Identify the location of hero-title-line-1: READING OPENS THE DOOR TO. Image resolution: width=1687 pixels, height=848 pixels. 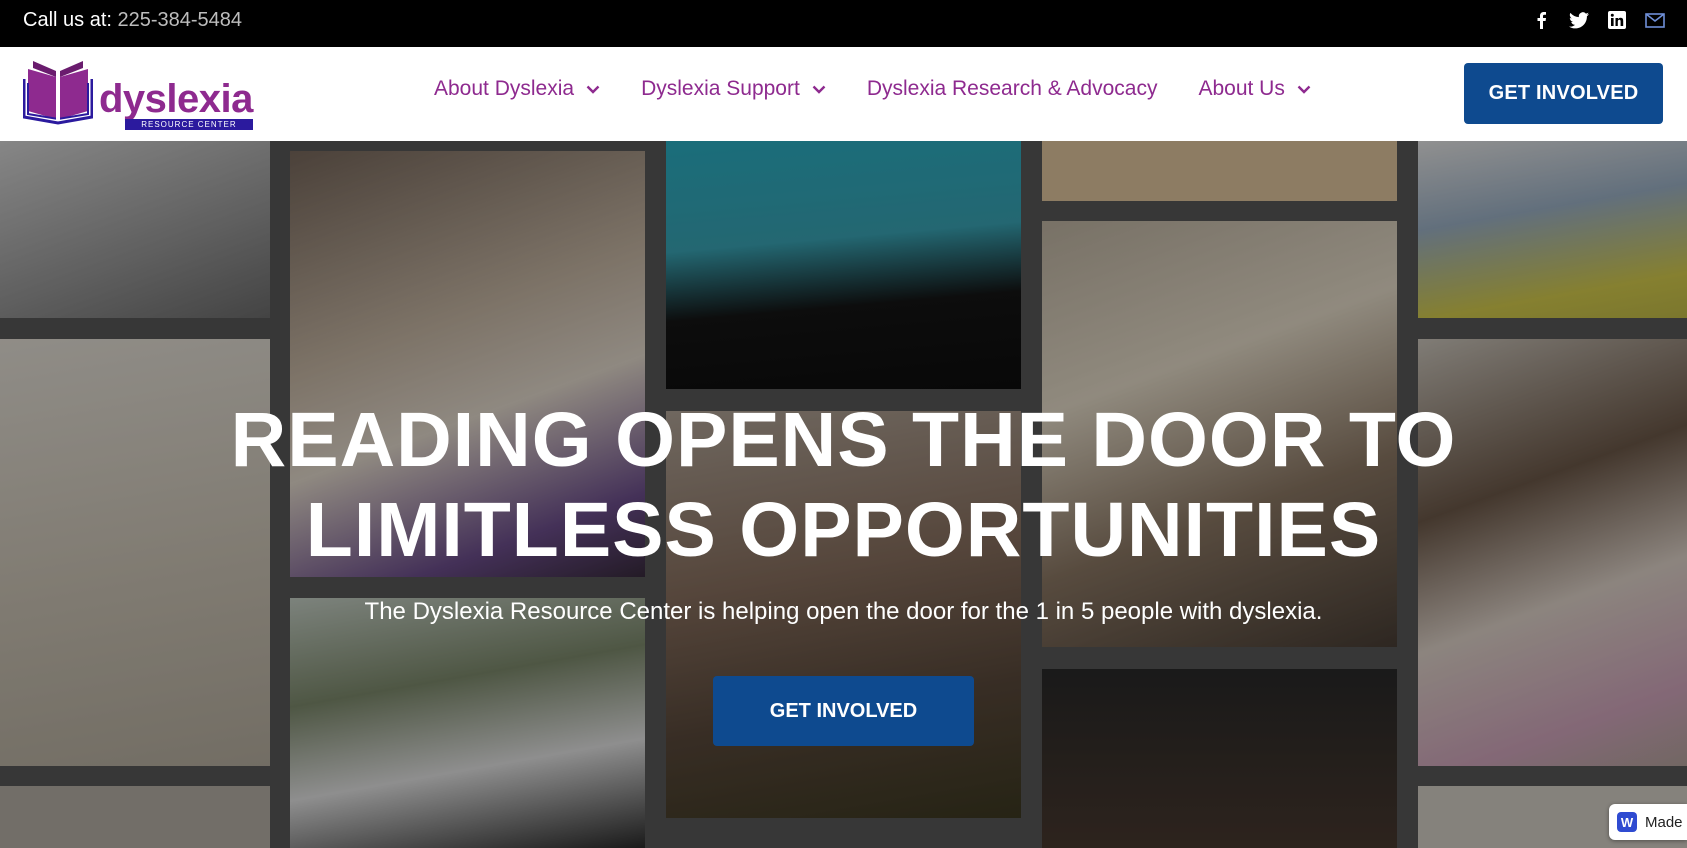
(843, 440).